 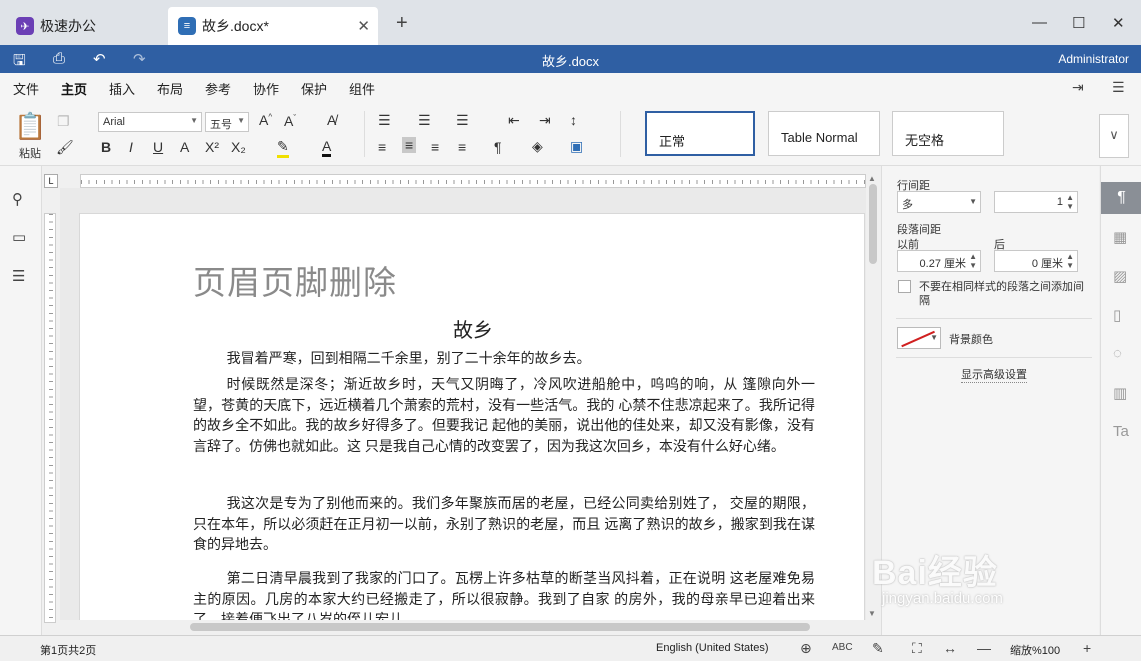 I want to click on globe-icon: ⊕, so click(x=806, y=648).